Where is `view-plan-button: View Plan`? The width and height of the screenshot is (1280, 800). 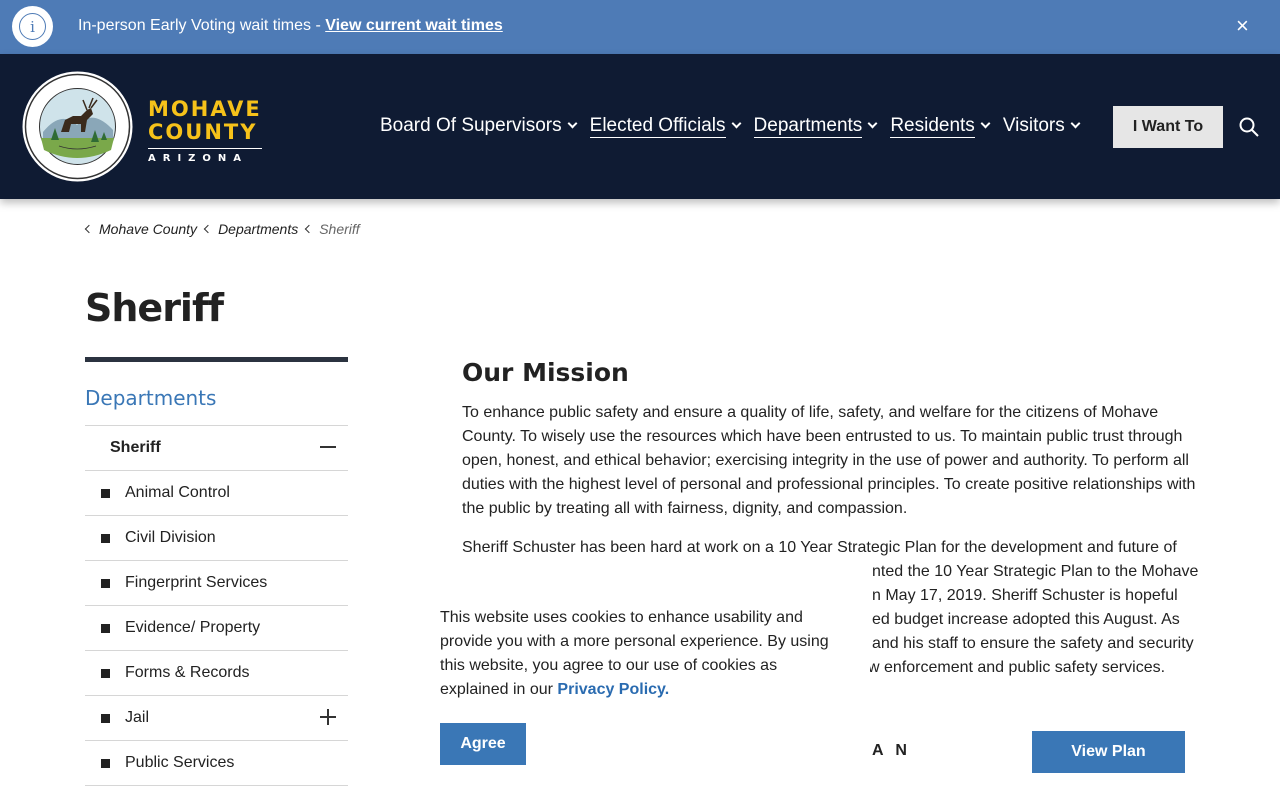 view-plan-button: View Plan is located at coordinates (1108, 752).